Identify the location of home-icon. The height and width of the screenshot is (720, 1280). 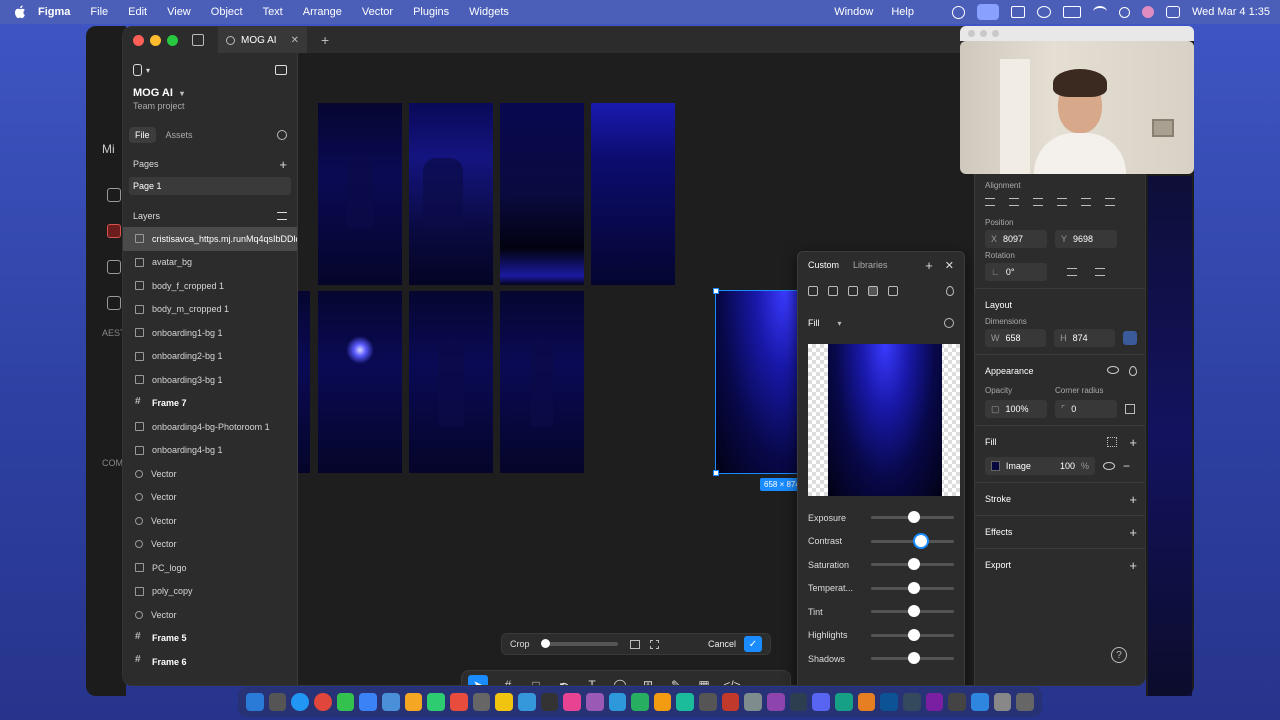
(198, 40).